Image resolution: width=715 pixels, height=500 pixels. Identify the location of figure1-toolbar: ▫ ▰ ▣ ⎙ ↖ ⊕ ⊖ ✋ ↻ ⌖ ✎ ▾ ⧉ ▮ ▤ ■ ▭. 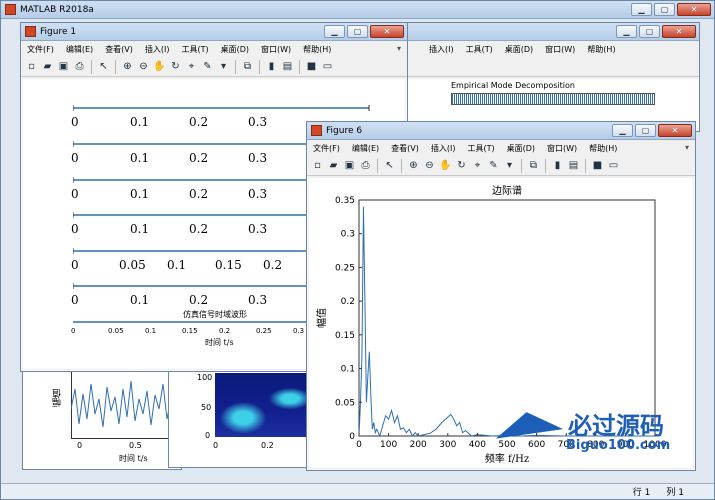
(214, 67).